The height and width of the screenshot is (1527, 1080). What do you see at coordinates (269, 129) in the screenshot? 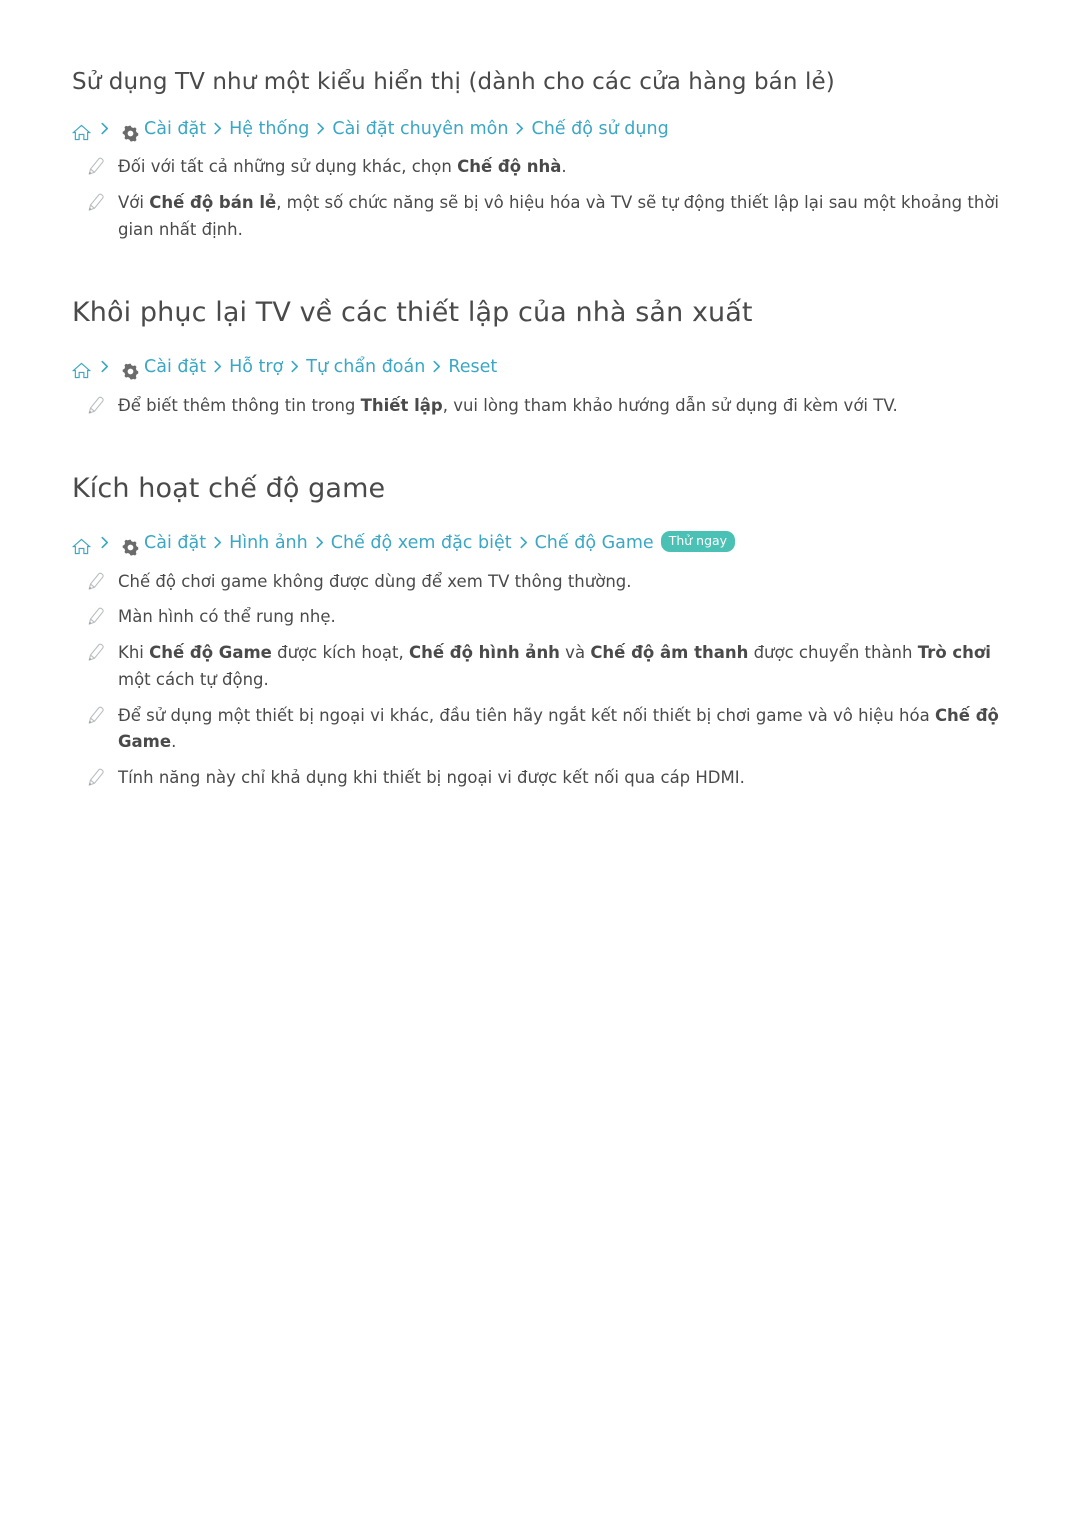
I see `breadcrumb-item: Hệ thống` at bounding box center [269, 129].